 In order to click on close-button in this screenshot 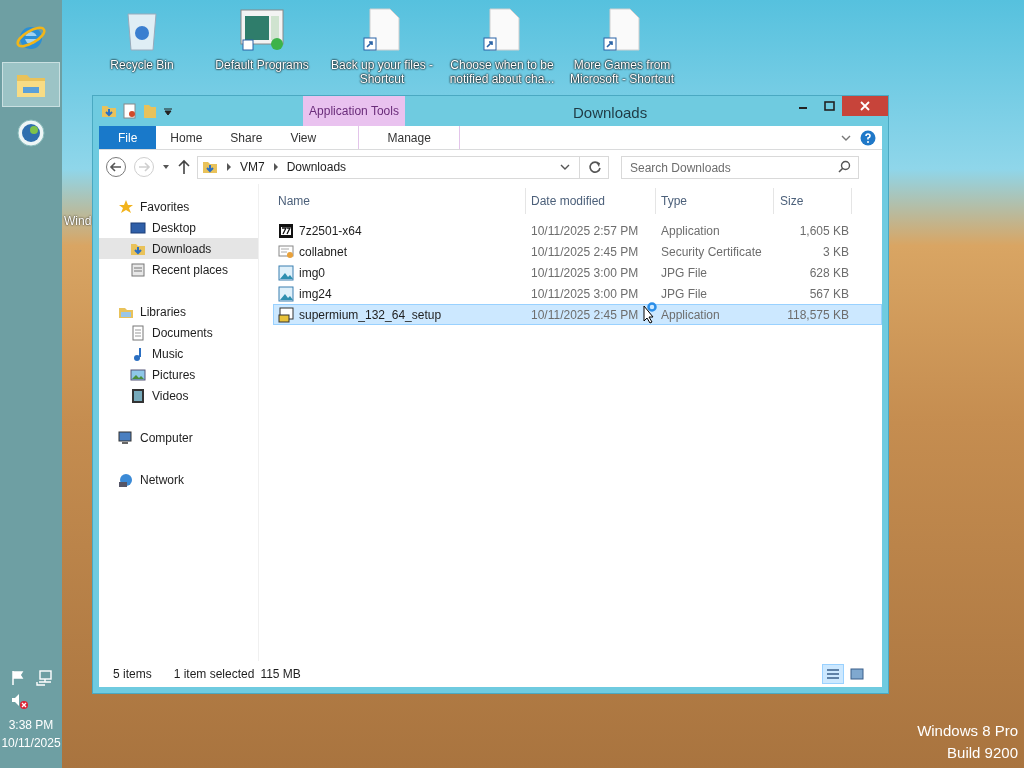, I will do `click(865, 106)`.